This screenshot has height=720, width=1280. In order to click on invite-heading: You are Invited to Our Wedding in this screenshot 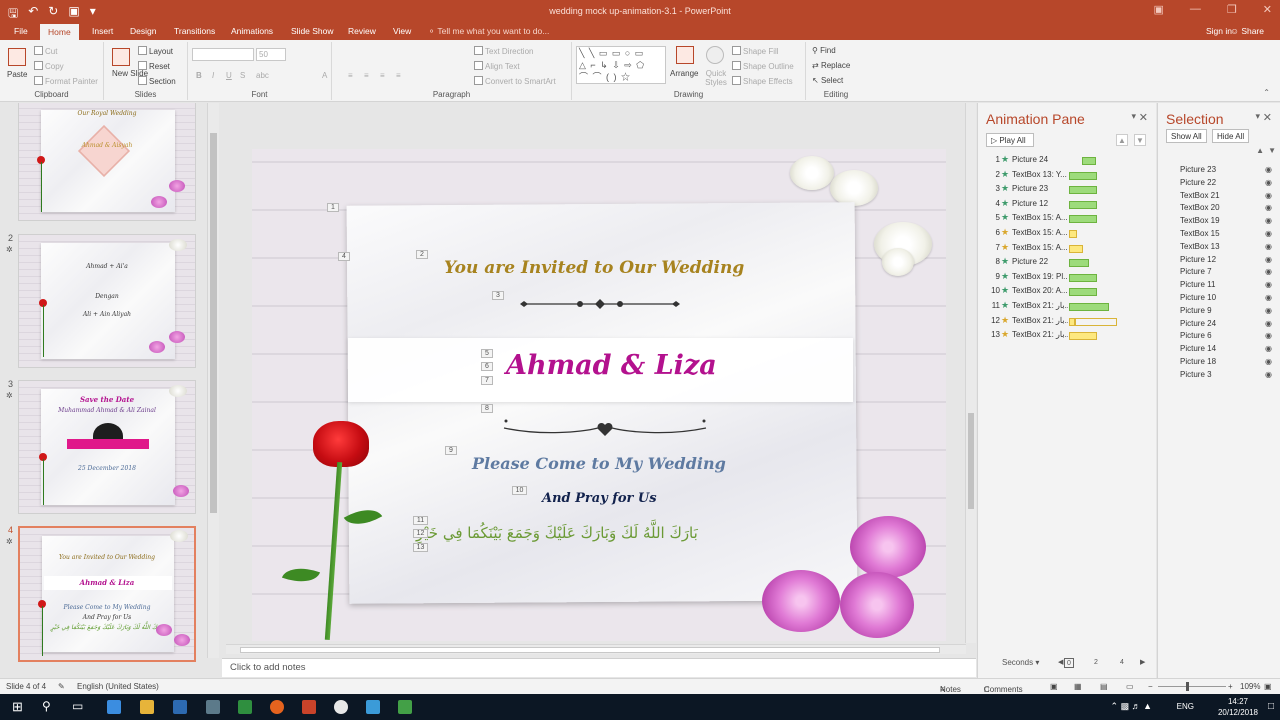, I will do `click(594, 268)`.